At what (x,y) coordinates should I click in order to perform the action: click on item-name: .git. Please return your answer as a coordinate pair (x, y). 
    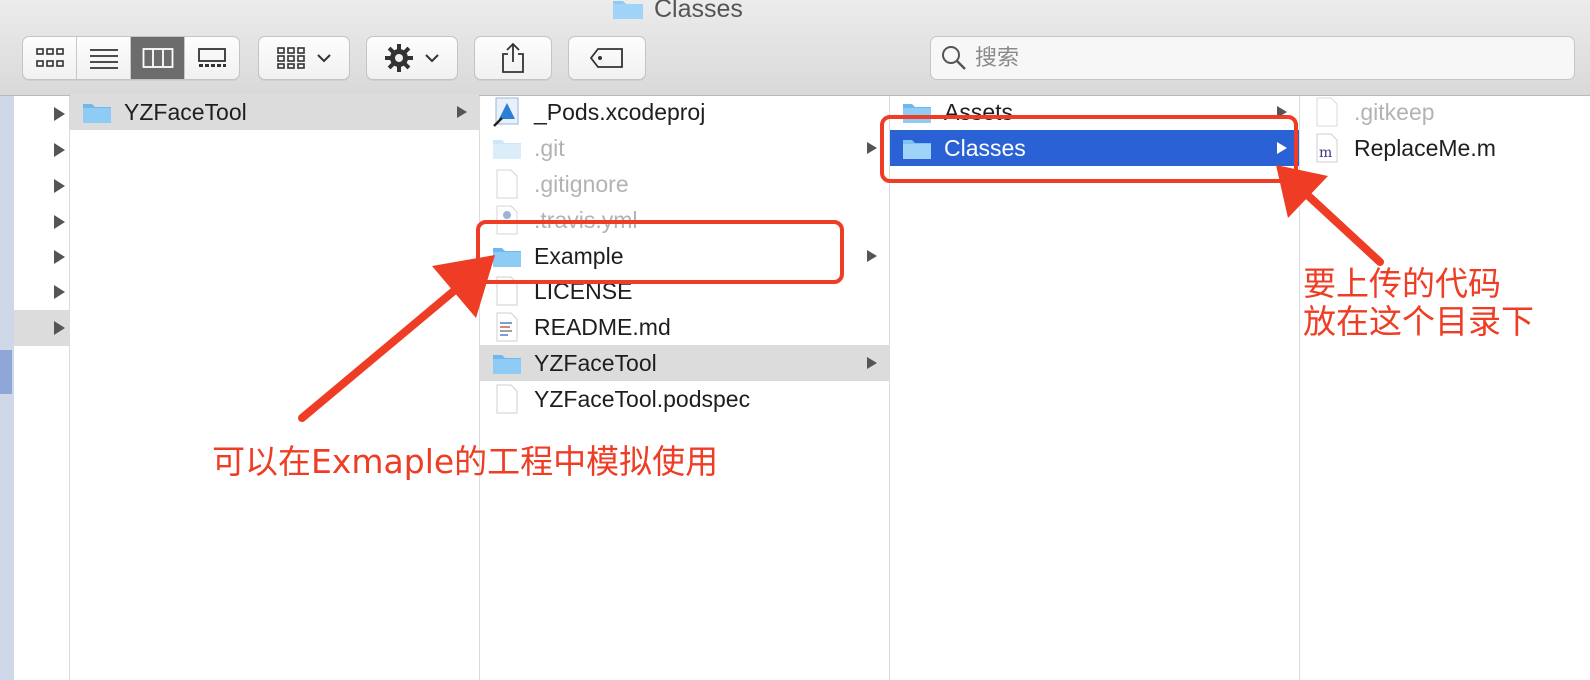
    Looking at the image, I should click on (549, 147).